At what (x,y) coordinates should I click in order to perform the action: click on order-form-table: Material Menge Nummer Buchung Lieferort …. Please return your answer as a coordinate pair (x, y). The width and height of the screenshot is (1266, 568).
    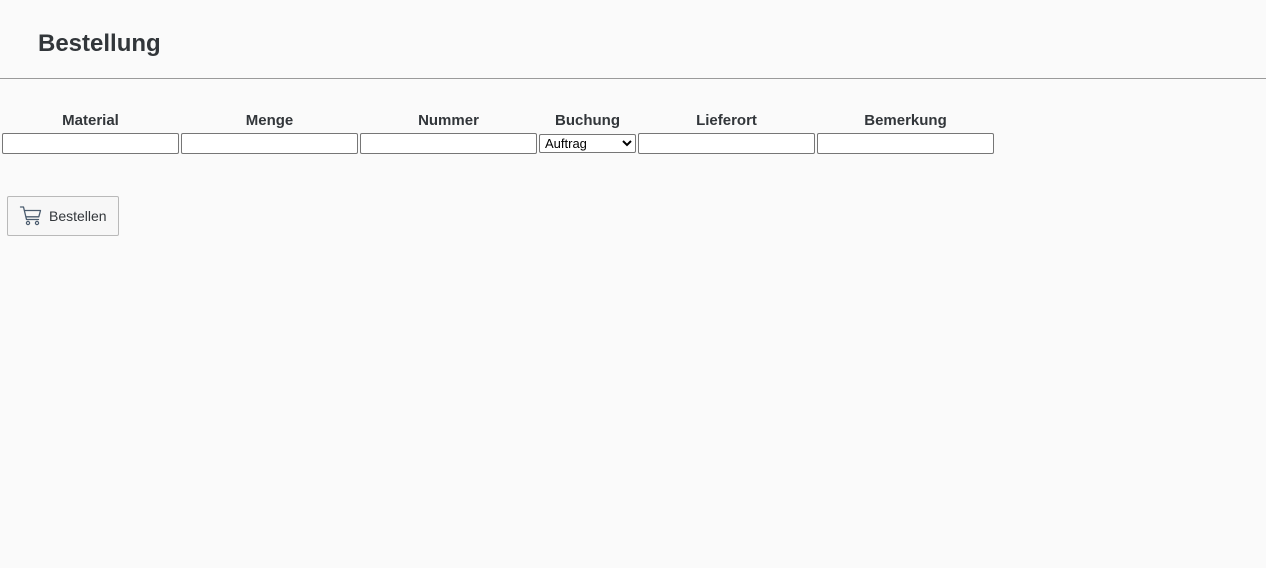
    Looking at the image, I should click on (498, 131).